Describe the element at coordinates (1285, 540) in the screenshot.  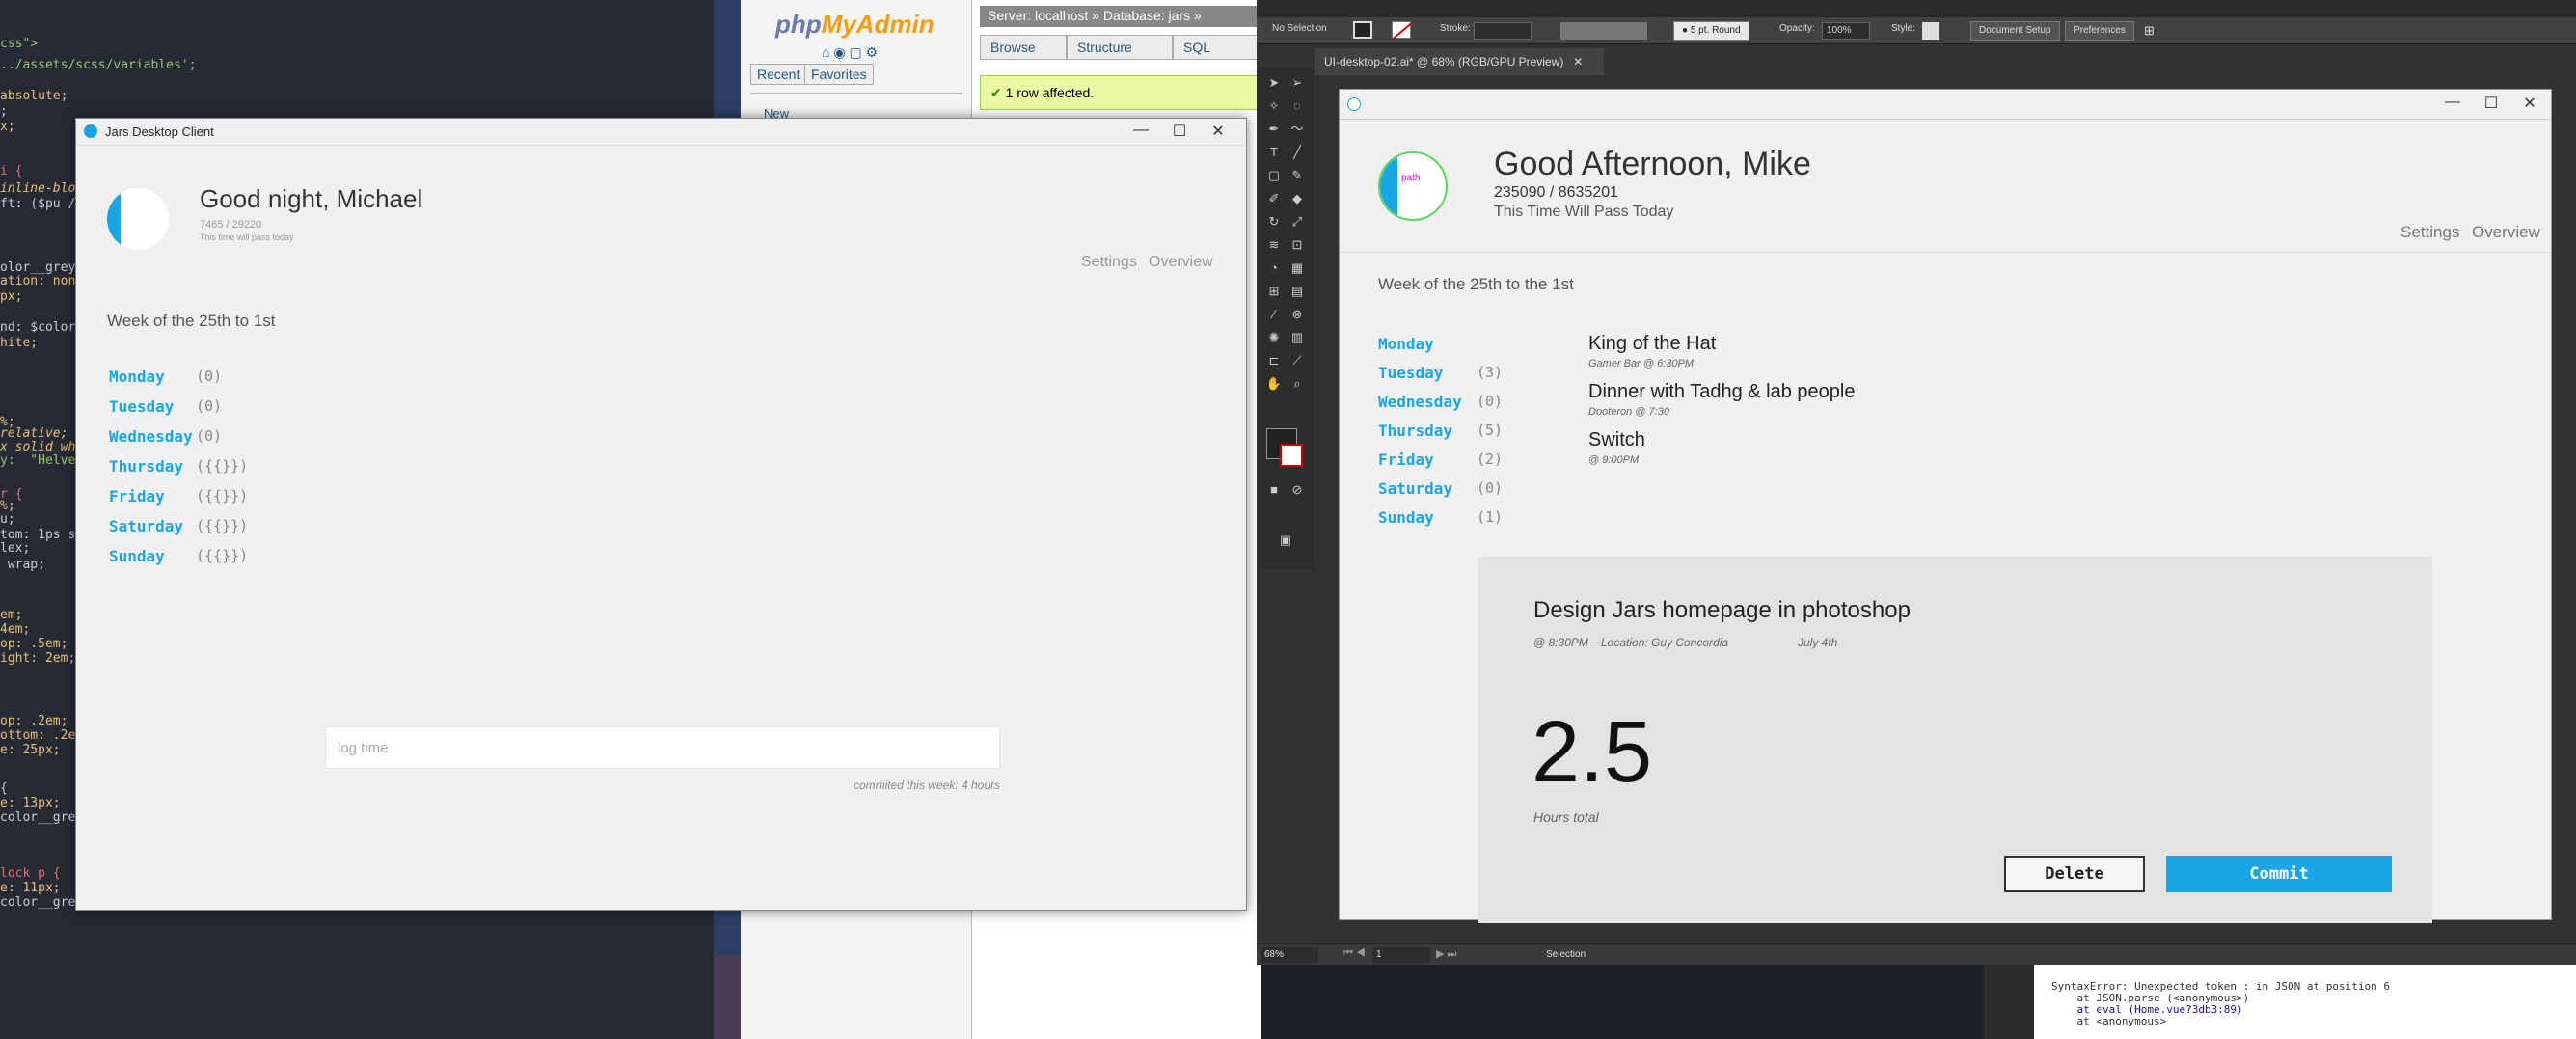
I see `screen-mode-icon: ▣` at that location.